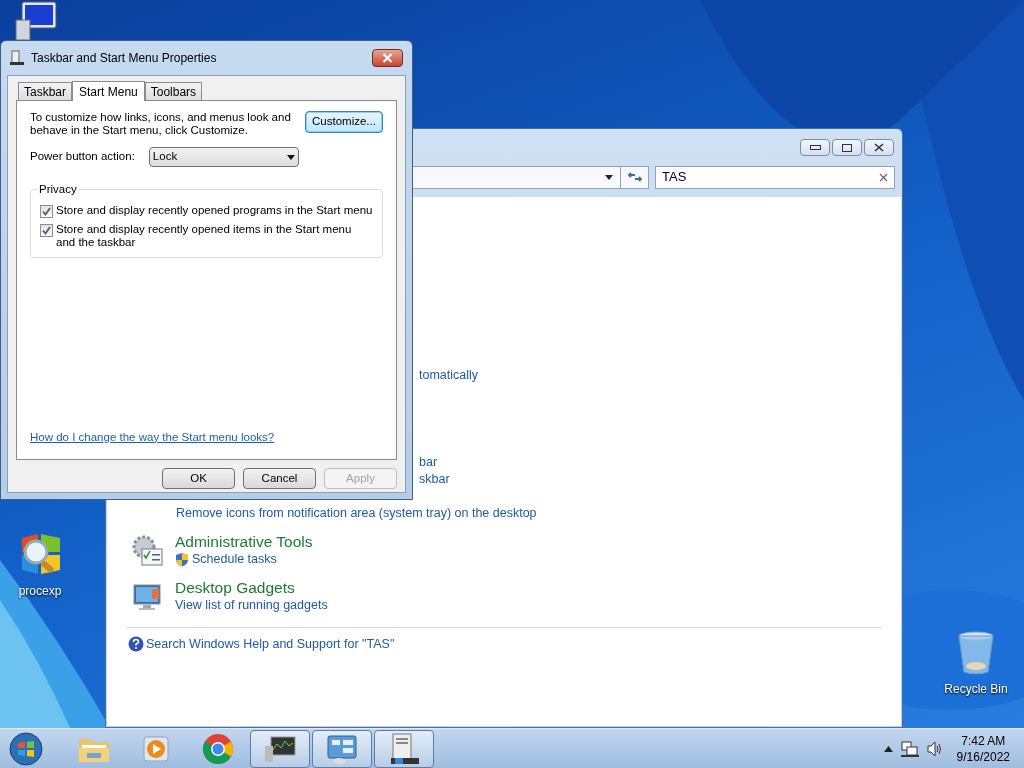  I want to click on gear-checklist-icon, so click(148, 551).